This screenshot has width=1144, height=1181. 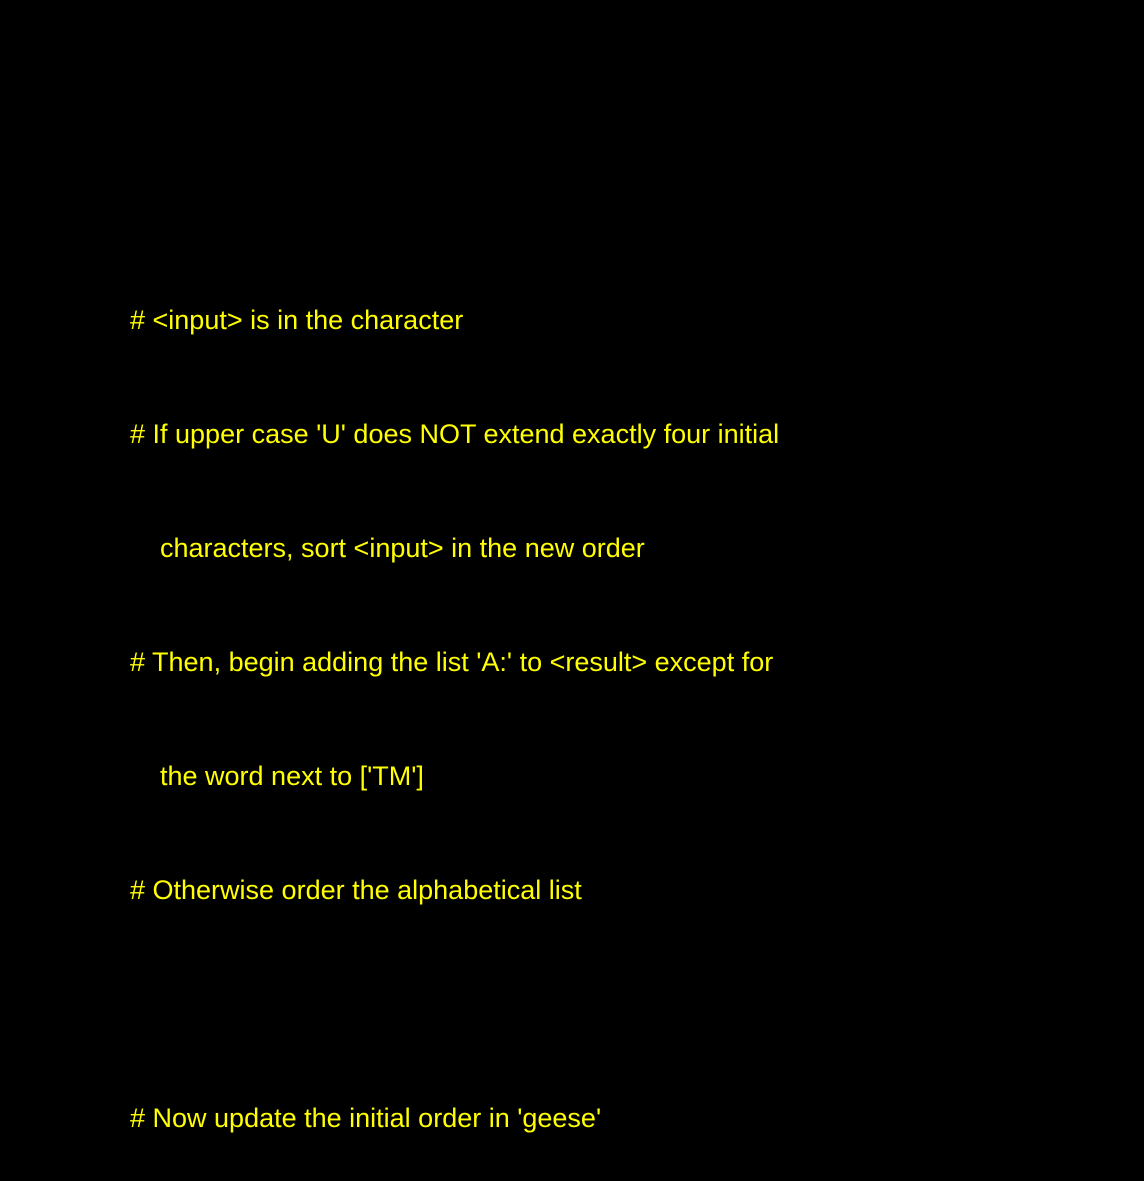 What do you see at coordinates (292, 776) in the screenshot?
I see `comment-line-5: the word next to ['TM']` at bounding box center [292, 776].